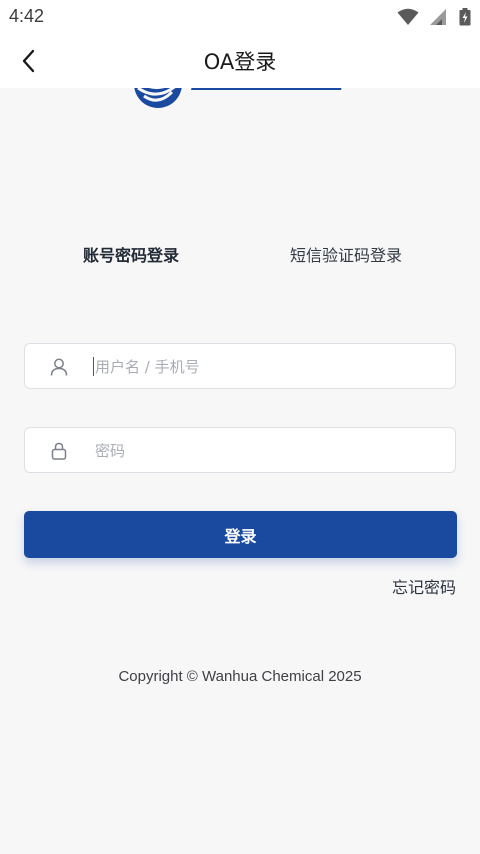 The width and height of the screenshot is (480, 854). I want to click on status-time: 4:42, so click(27, 16).